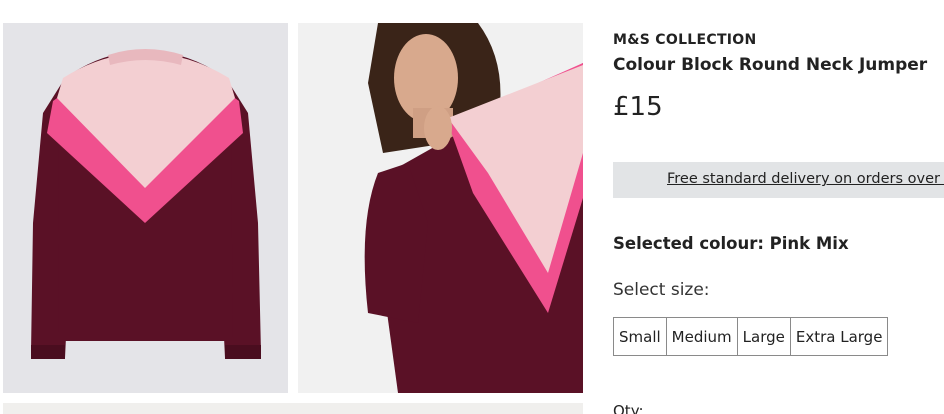 The height and width of the screenshot is (414, 944). I want to click on size-option-extra-large: Extra Large, so click(839, 336).